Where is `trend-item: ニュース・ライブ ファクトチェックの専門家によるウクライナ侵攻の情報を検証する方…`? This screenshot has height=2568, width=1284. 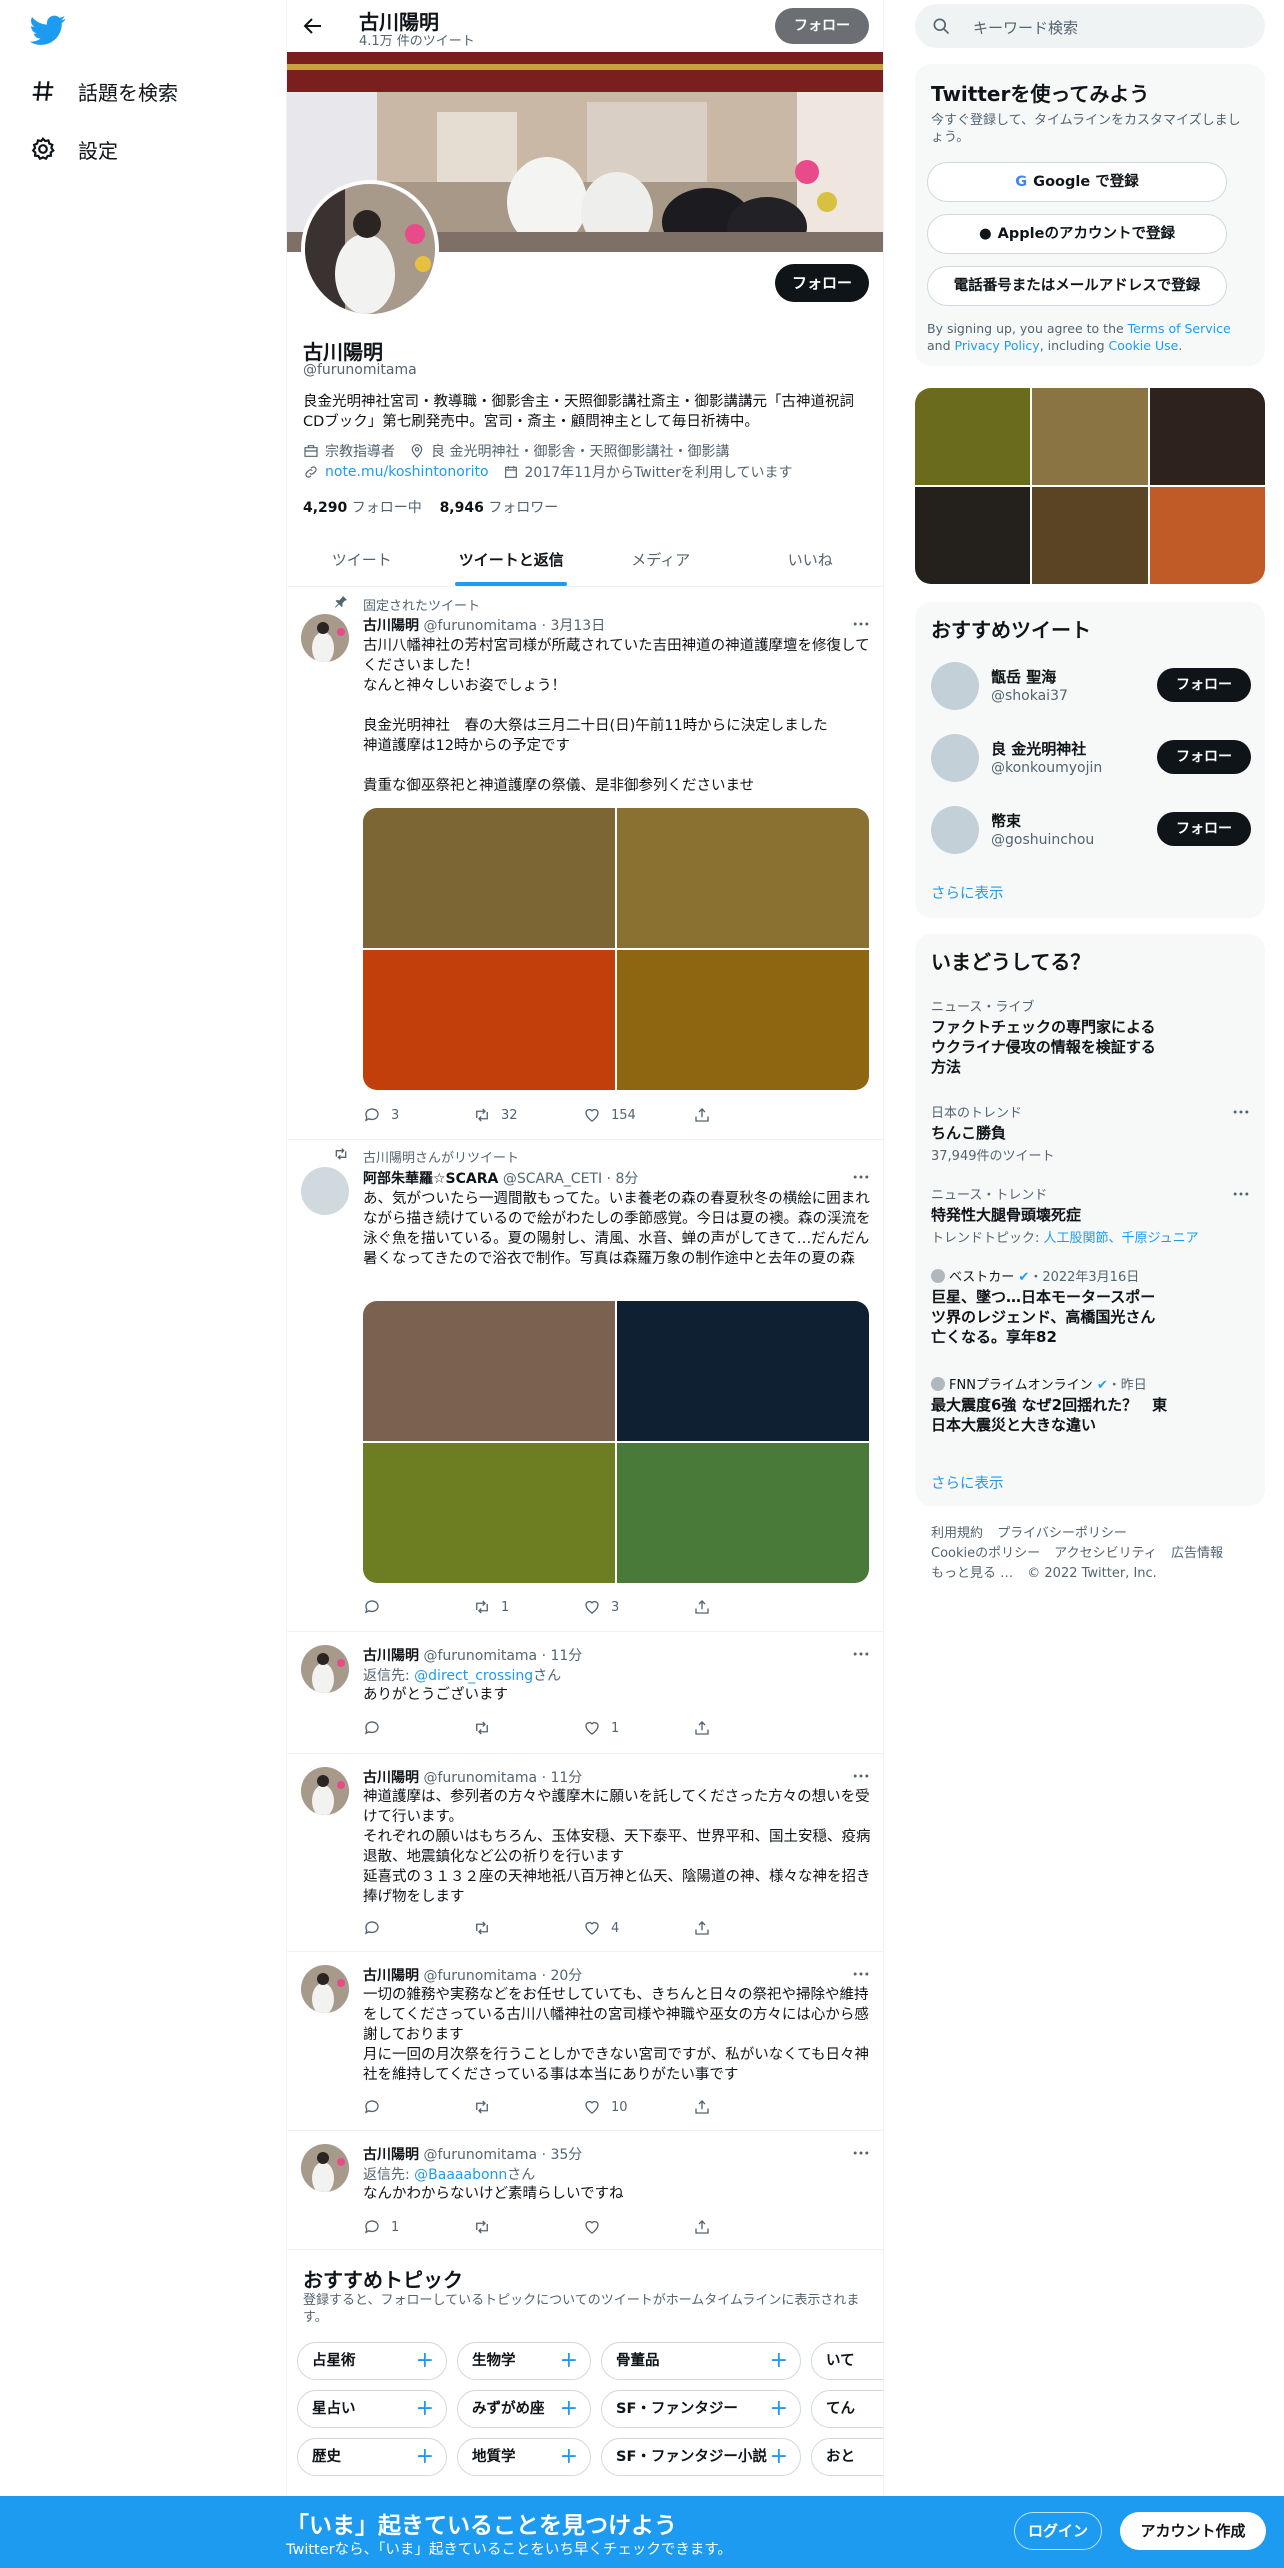 trend-item: ニュース・ライブ ファクトチェックの専門家によるウクライナ侵攻の情報を検証する方… is located at coordinates (1091, 1036).